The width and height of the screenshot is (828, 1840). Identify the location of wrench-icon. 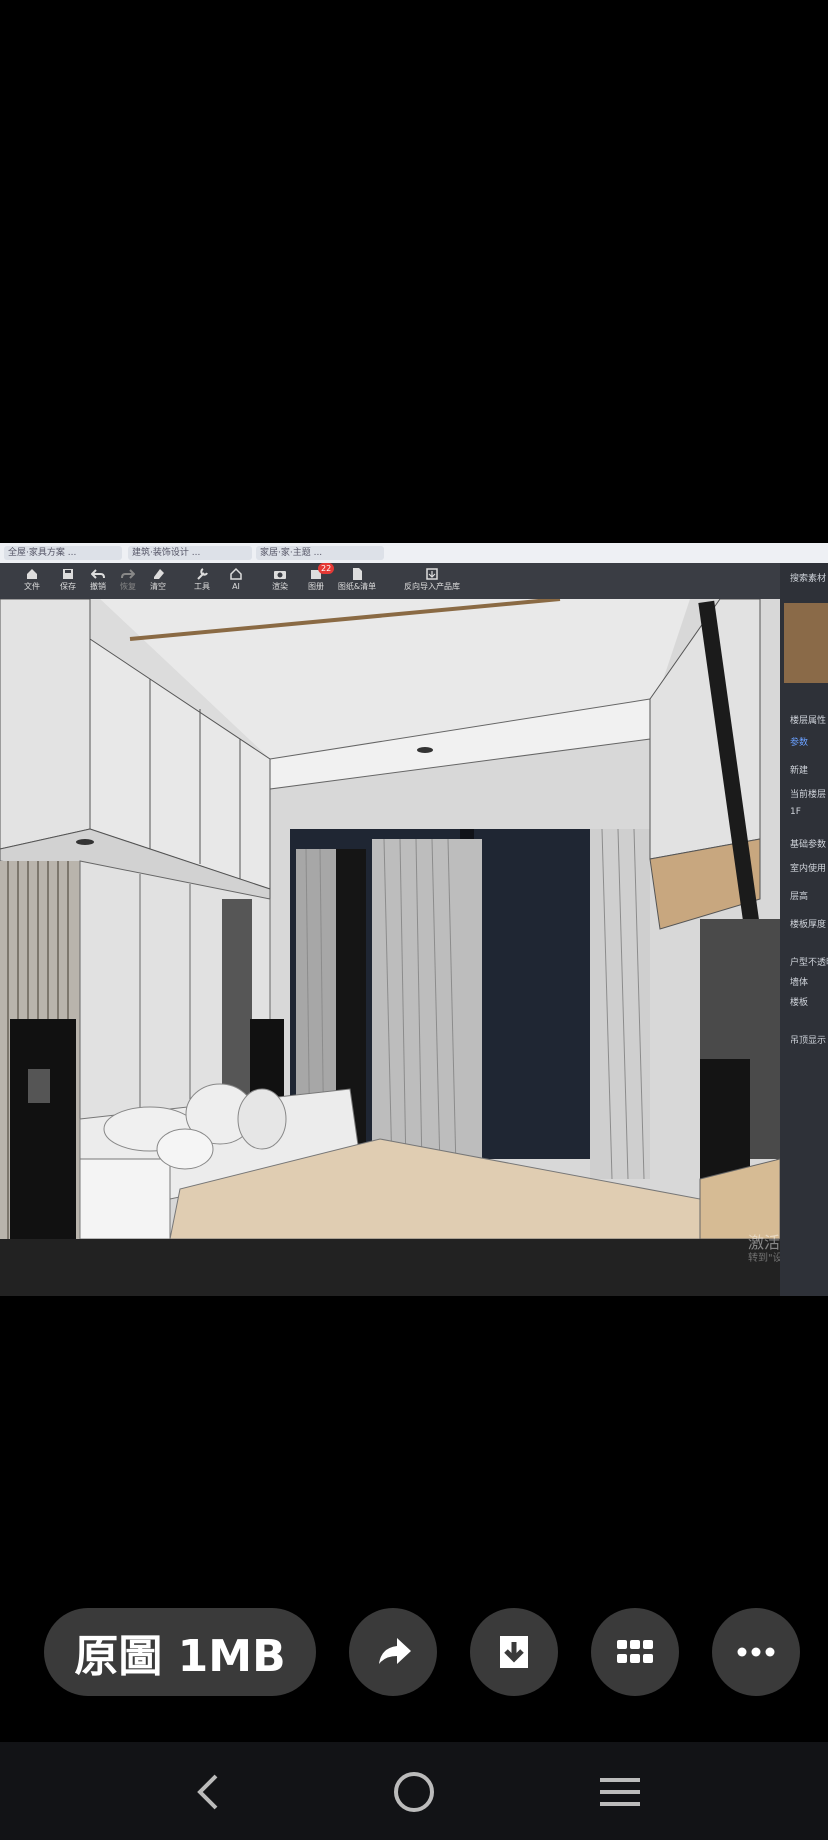
(202, 574).